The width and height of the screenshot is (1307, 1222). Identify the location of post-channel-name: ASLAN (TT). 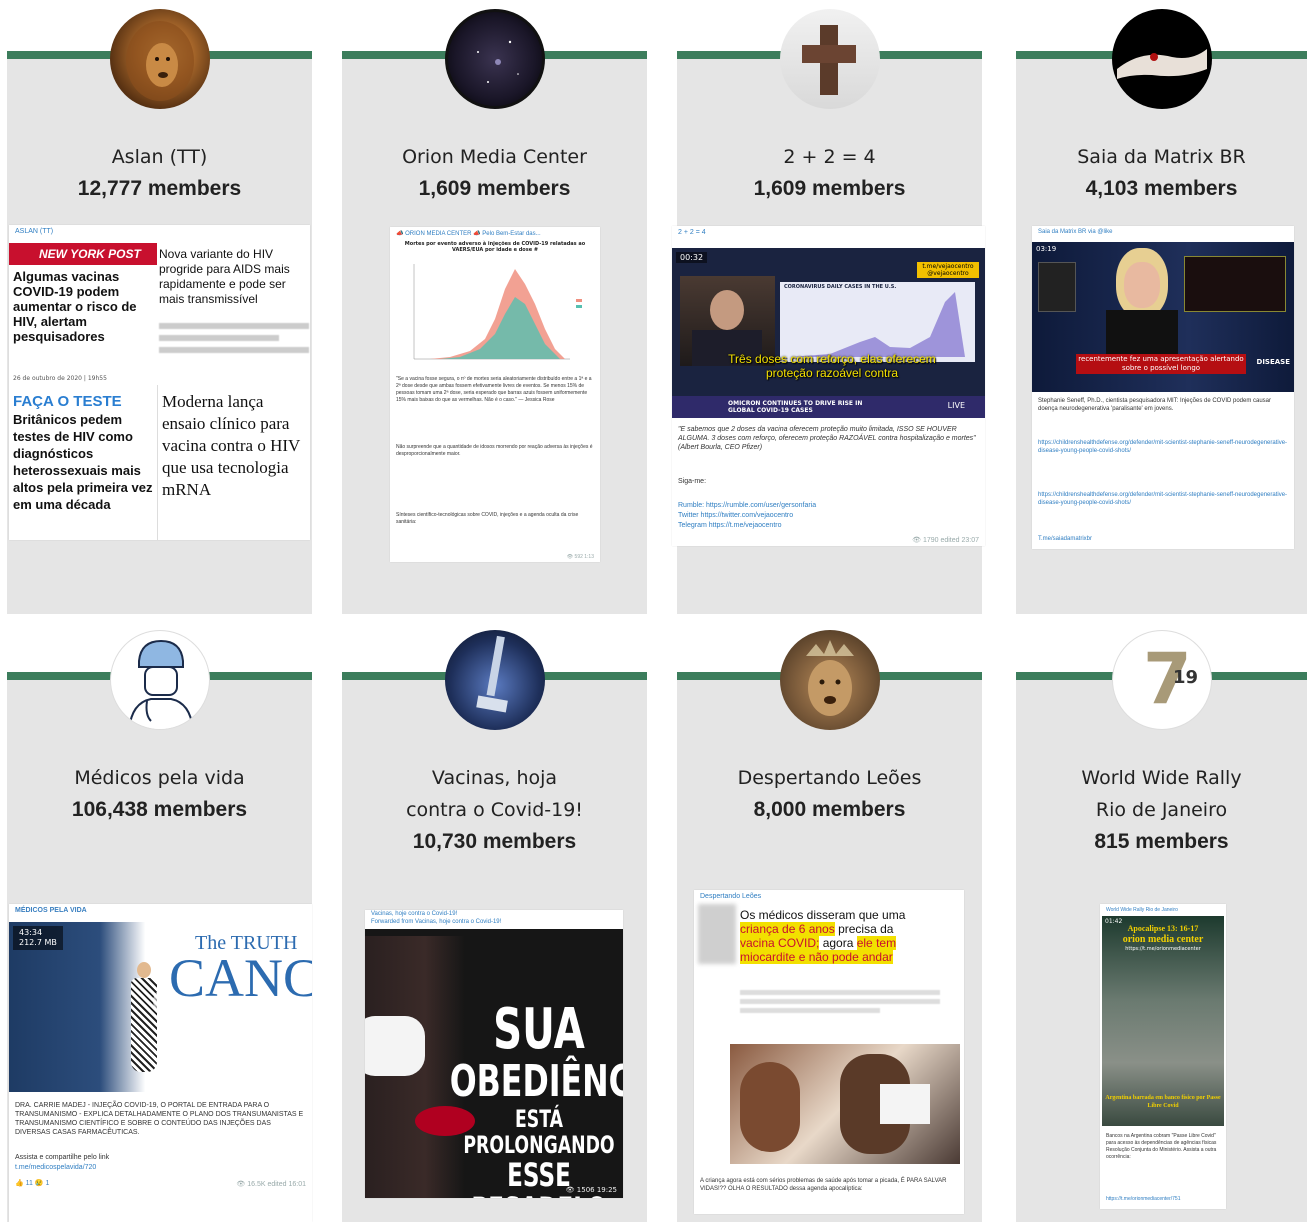
(34, 231).